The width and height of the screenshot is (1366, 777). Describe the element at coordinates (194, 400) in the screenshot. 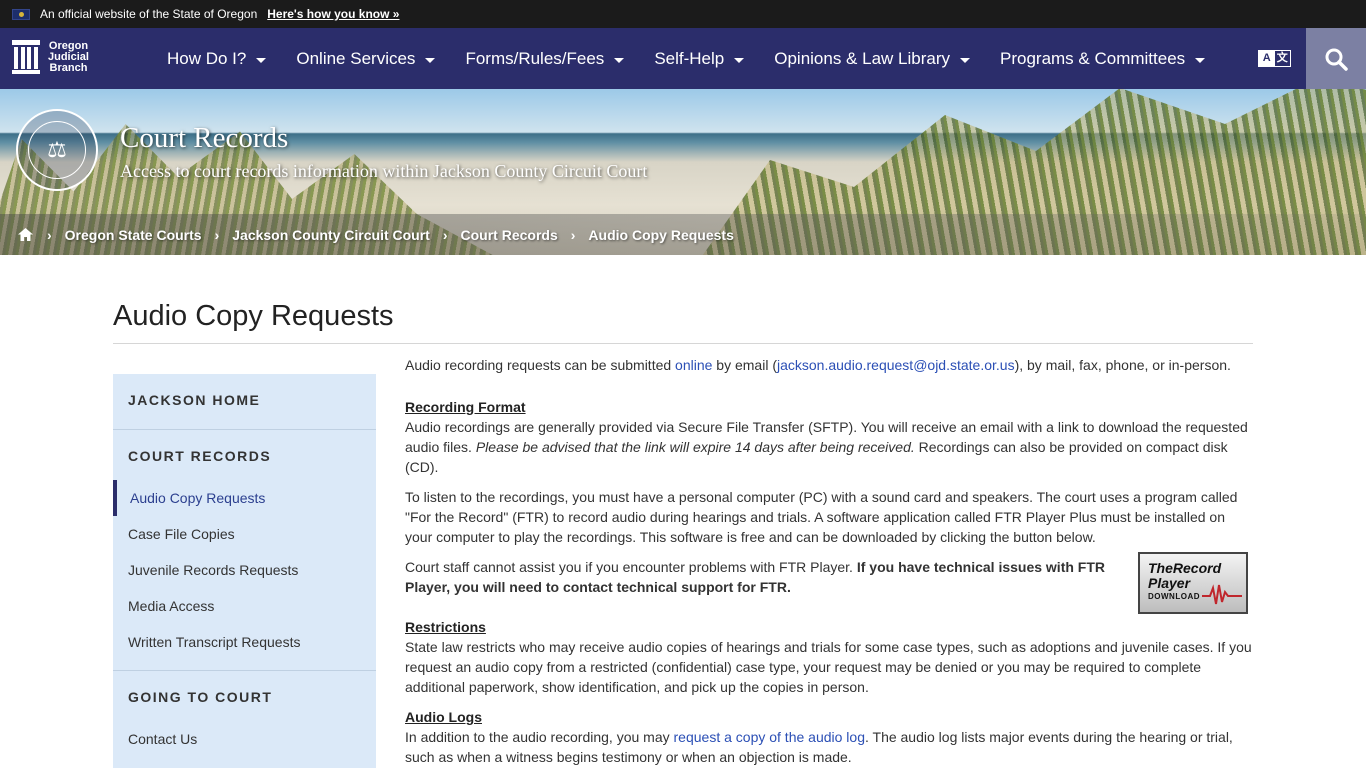

I see `sidebar-heading-jackson-home: JACKSON HOME` at that location.